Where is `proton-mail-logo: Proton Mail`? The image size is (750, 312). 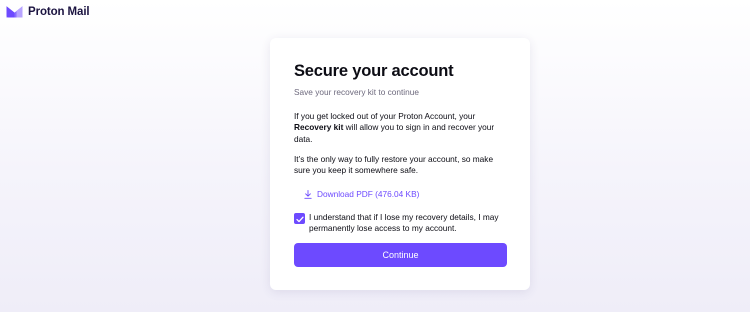 proton-mail-logo: Proton Mail is located at coordinates (48, 11).